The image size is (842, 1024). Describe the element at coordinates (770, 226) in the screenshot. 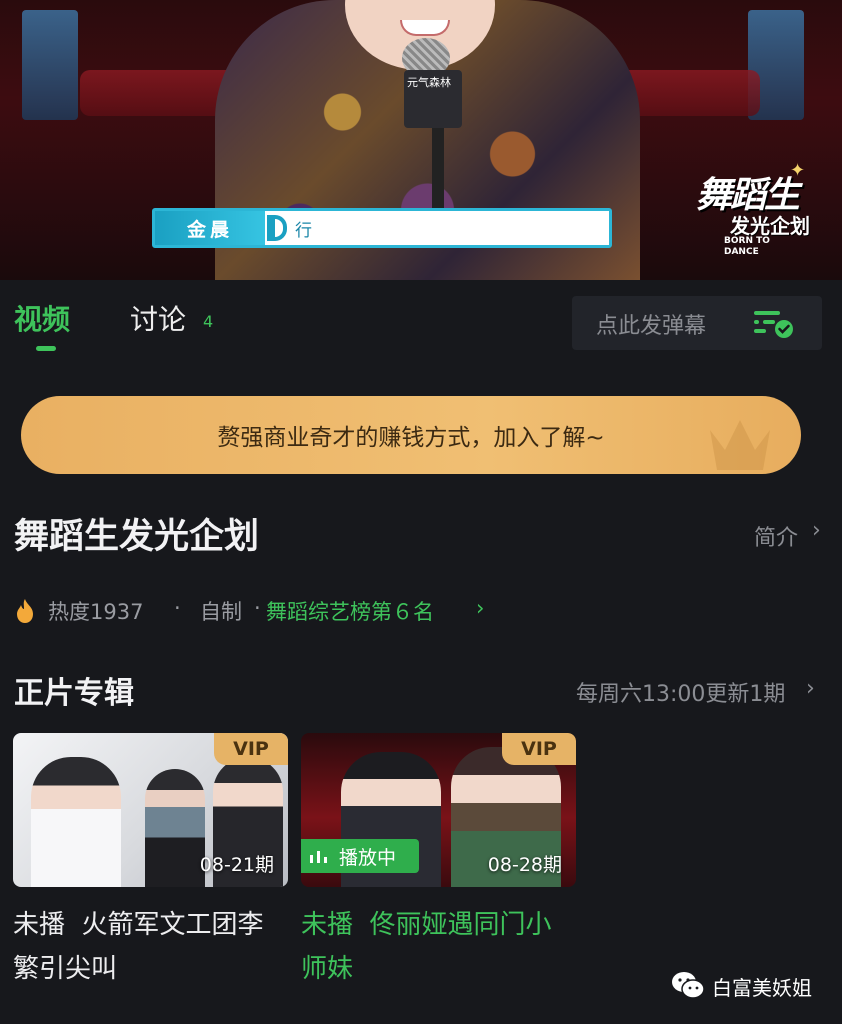

I see `logo-subtitle: 发光企划` at that location.